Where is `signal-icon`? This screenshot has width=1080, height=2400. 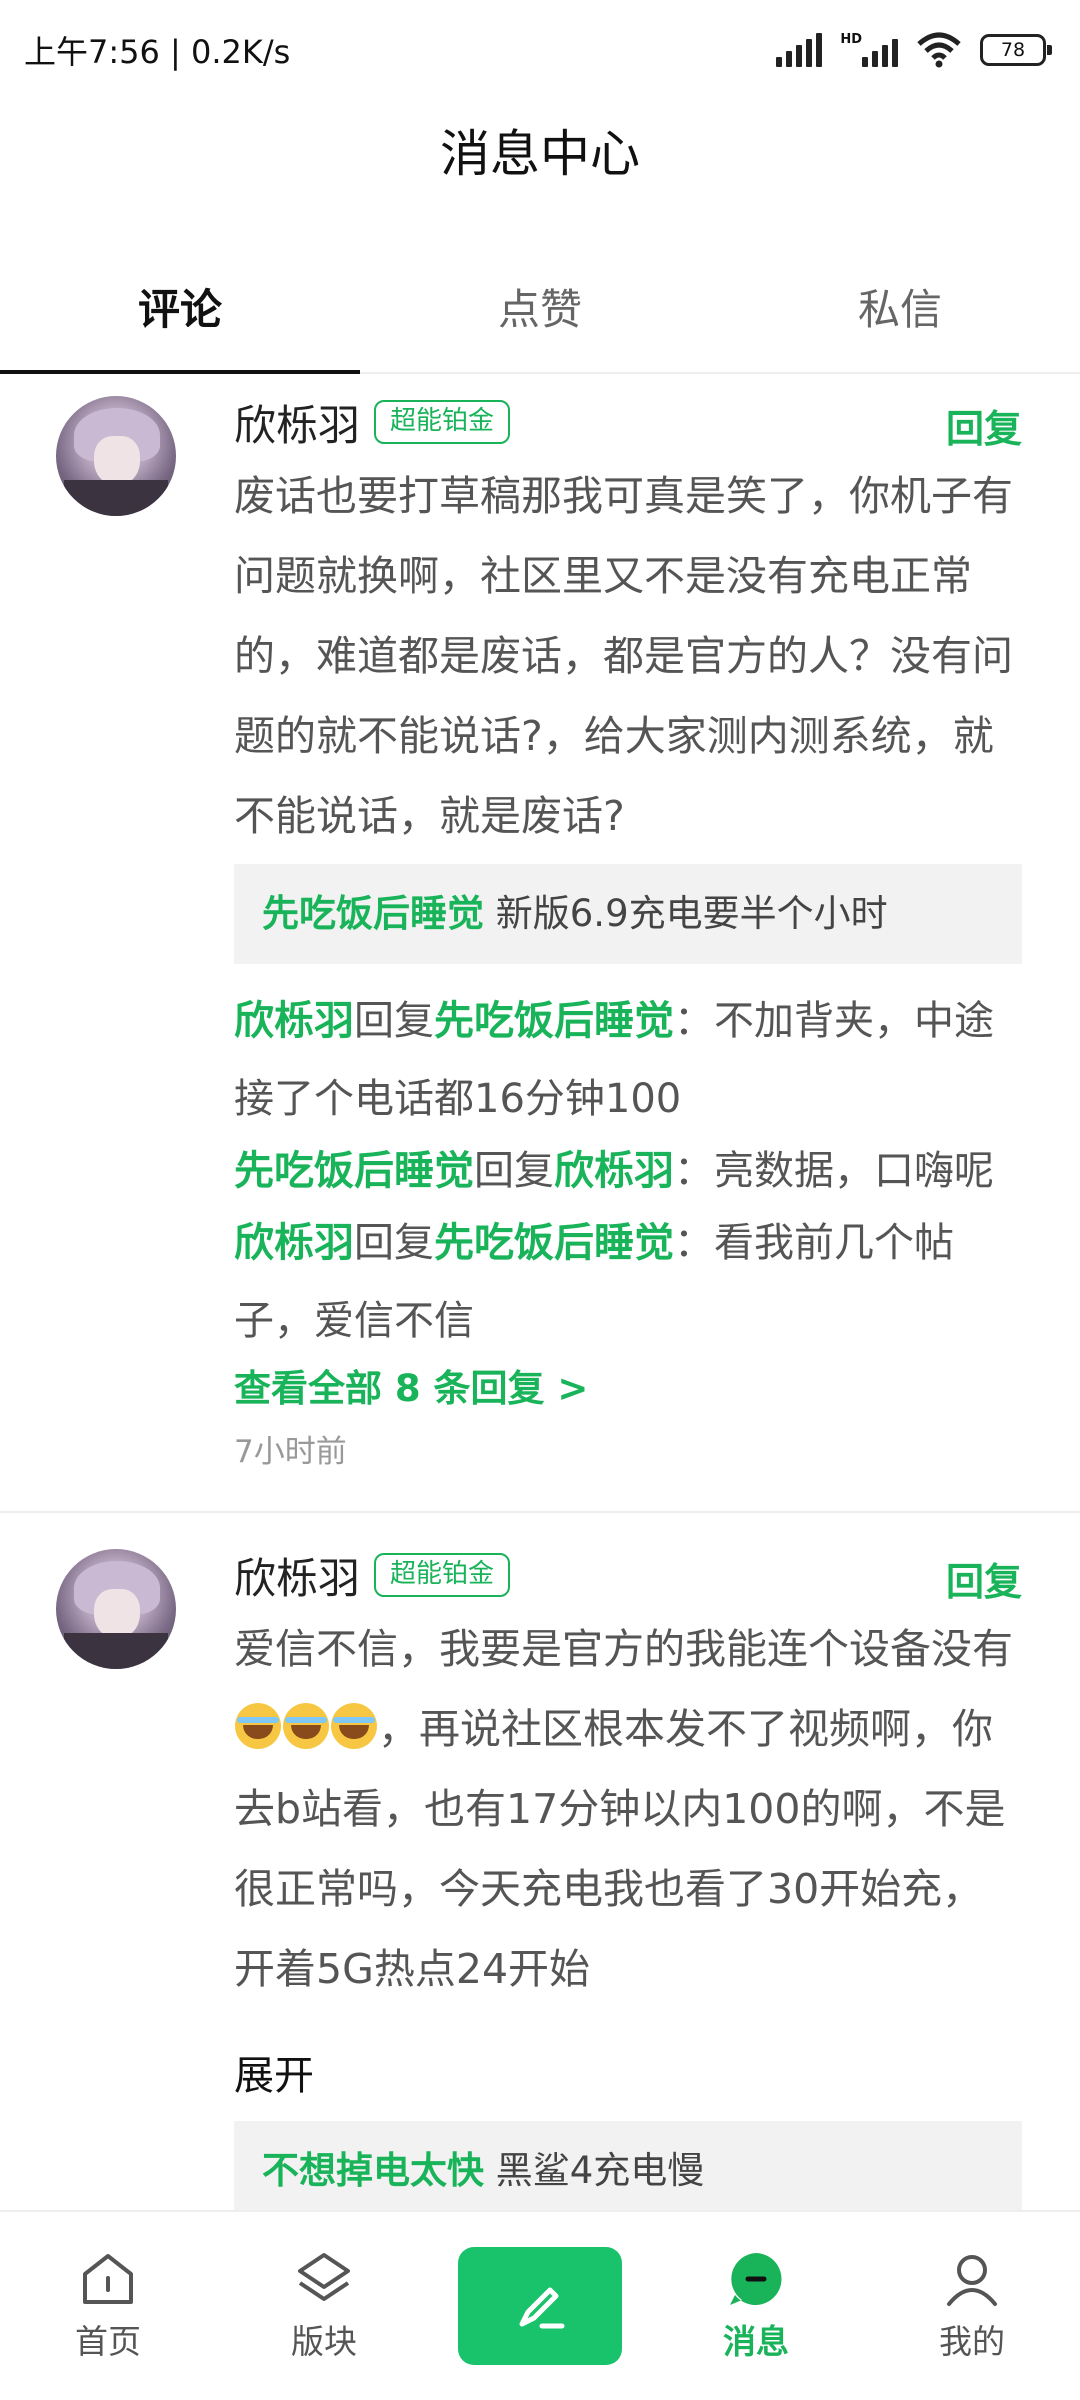 signal-icon is located at coordinates (799, 50).